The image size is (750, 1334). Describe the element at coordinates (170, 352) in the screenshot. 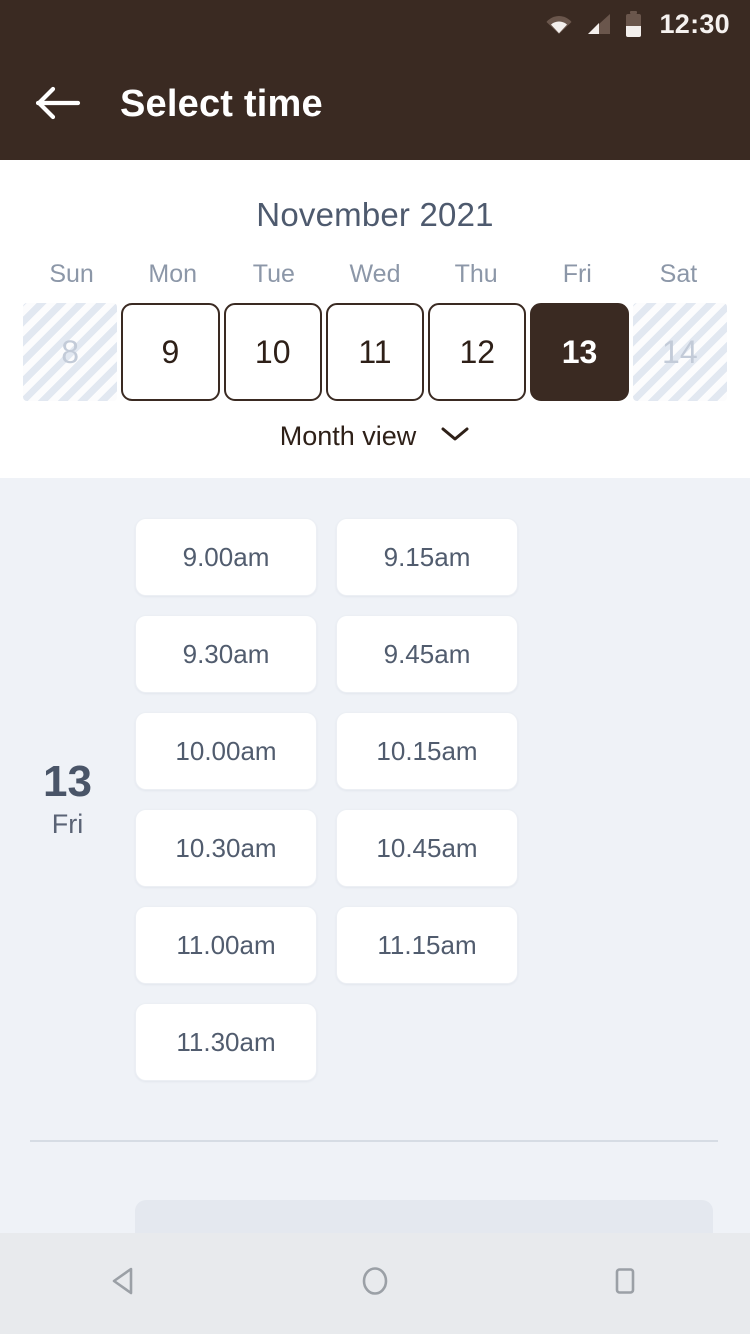

I see `calendar-day-9: 9` at that location.